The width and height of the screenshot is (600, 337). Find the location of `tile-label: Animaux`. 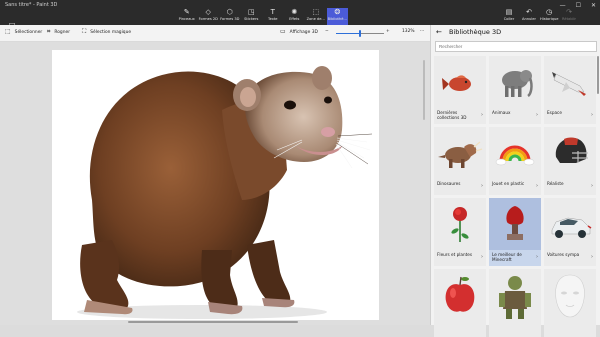

tile-label: Animaux is located at coordinates (501, 112).